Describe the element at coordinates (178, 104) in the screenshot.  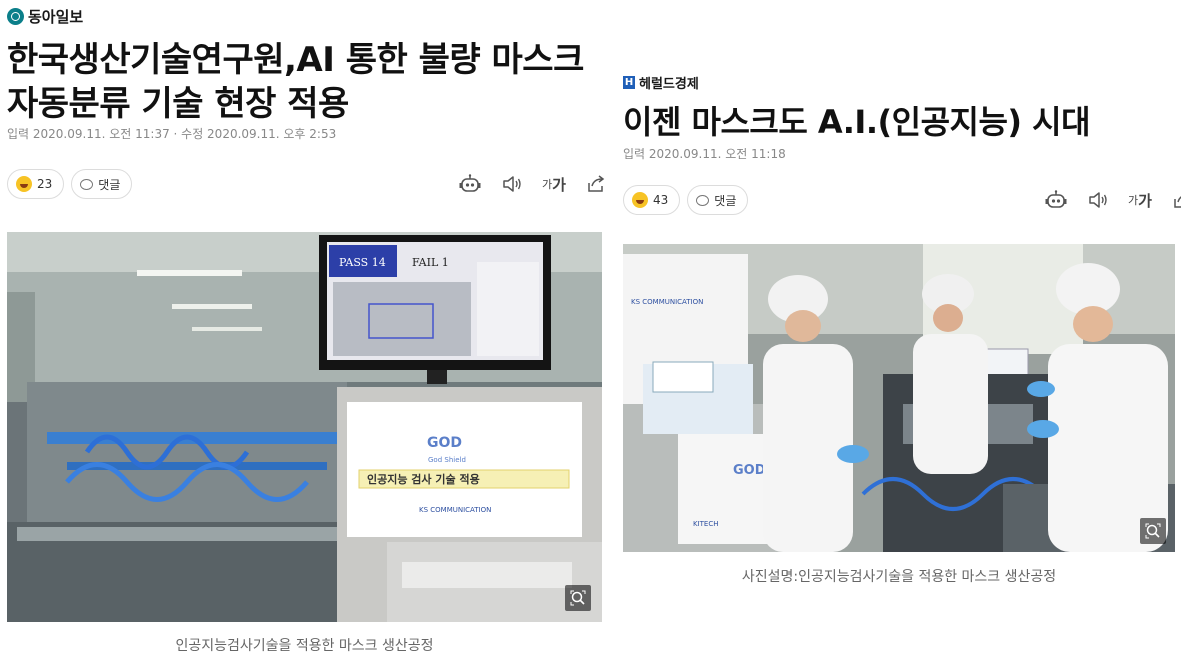
I see `left-headline-line2: 자동분류 기술 현장 적용` at that location.